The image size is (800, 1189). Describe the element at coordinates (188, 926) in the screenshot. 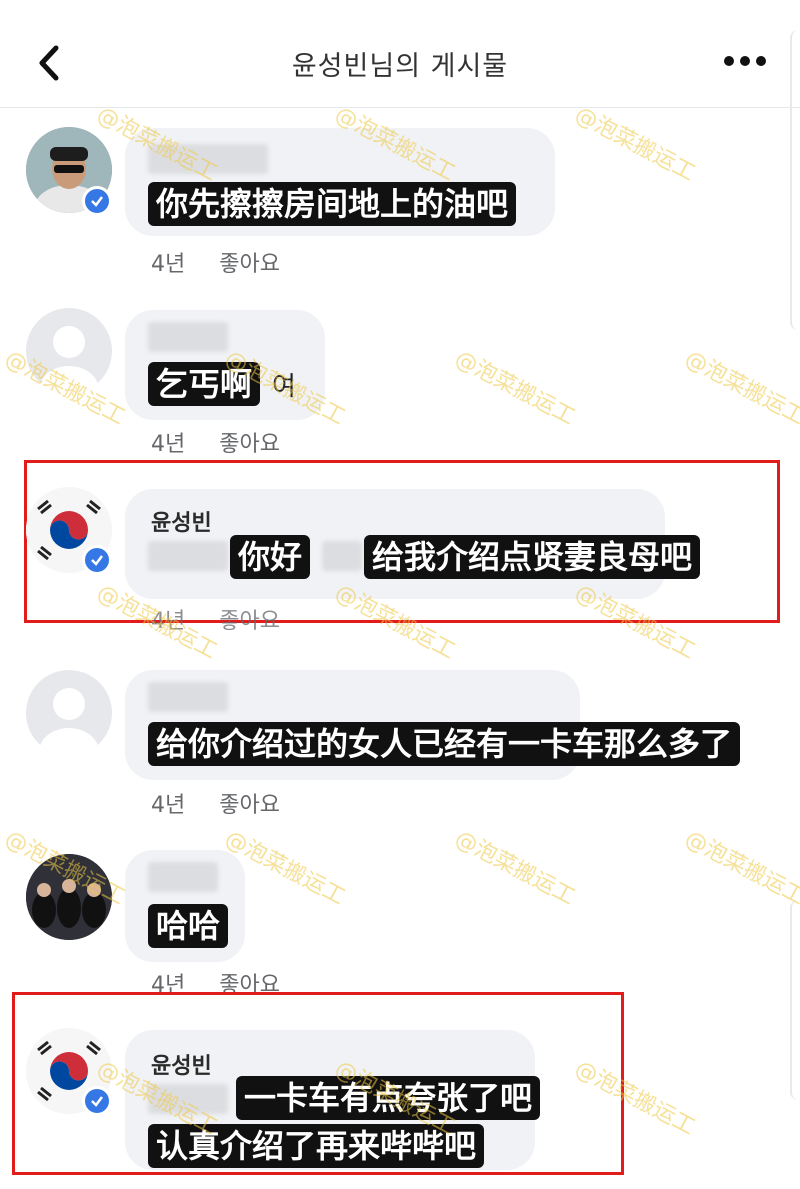

I see `comment-subtitle: 哈哈` at that location.